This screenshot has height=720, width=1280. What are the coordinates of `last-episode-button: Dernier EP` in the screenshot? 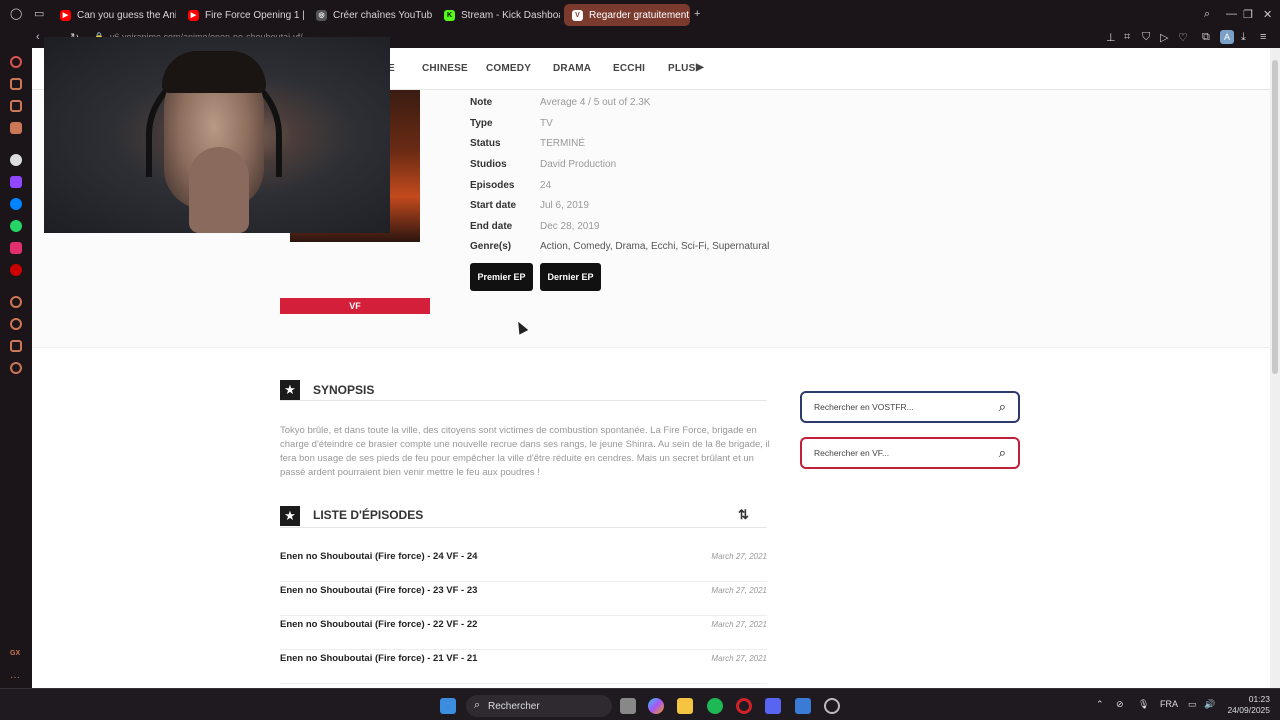 It's located at (570, 277).